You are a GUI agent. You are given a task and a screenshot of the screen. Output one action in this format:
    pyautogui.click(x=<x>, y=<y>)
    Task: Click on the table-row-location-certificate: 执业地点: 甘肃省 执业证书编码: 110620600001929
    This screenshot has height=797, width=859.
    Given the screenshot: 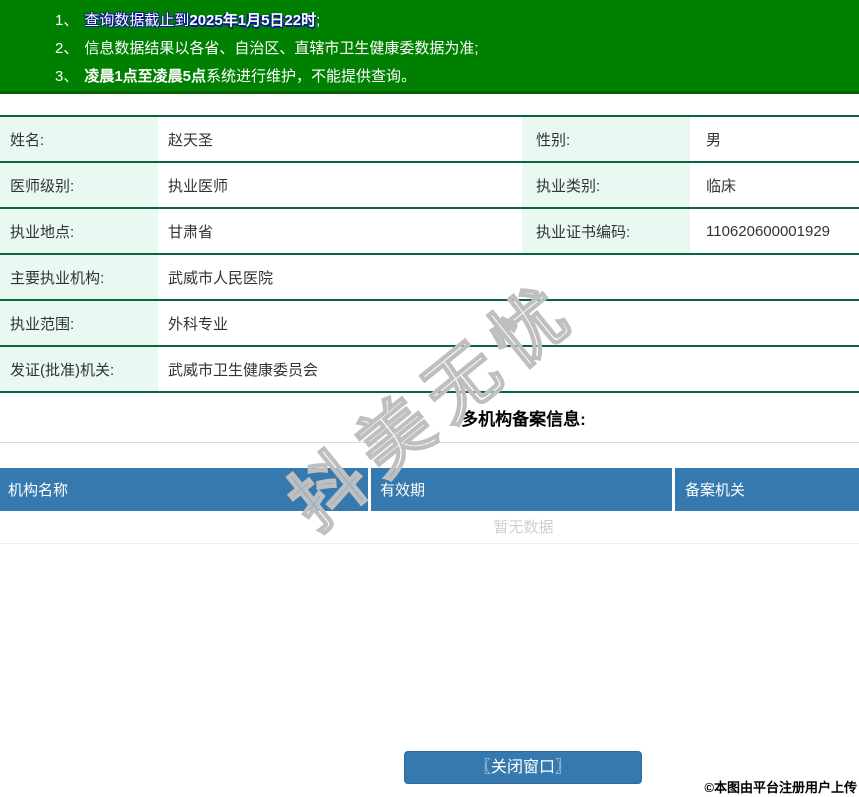 What is the action you would take?
    pyautogui.click(x=429, y=232)
    